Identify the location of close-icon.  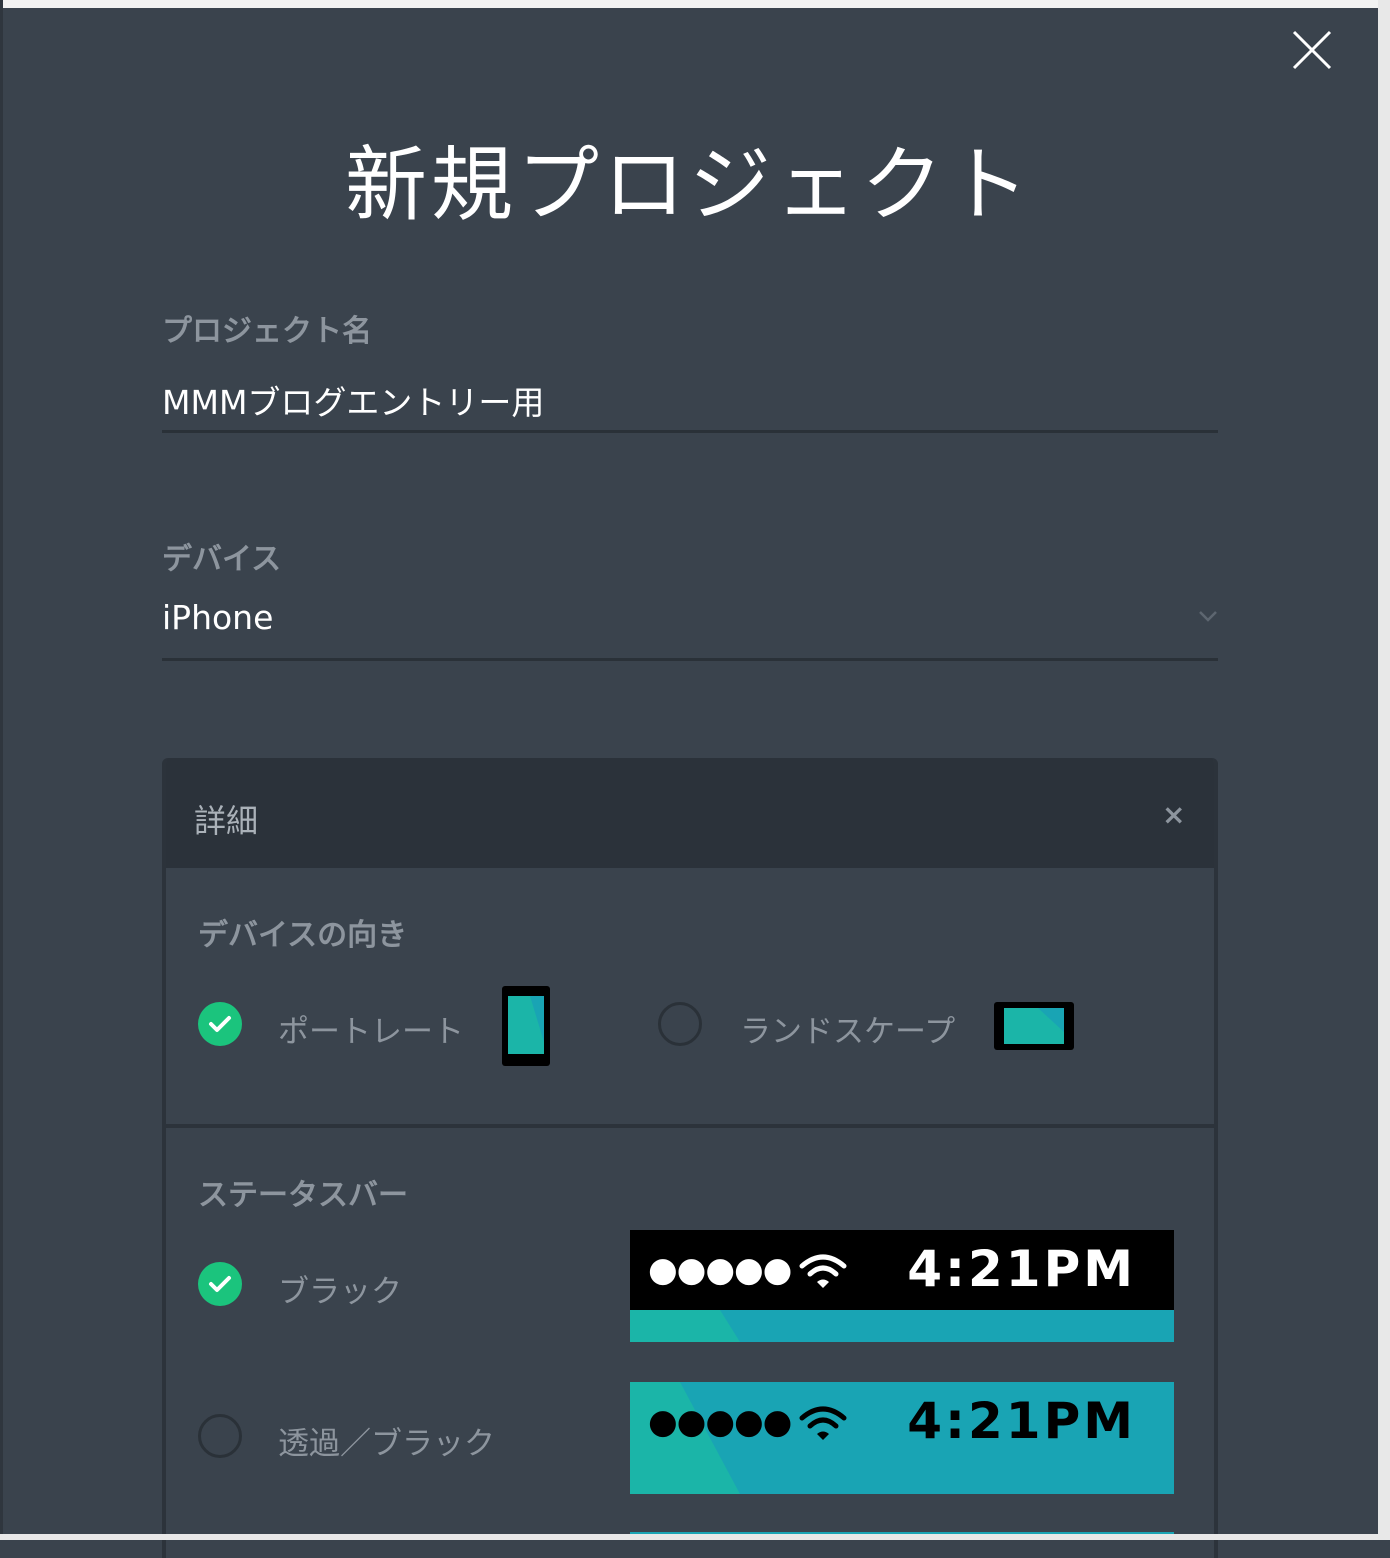
(1312, 50).